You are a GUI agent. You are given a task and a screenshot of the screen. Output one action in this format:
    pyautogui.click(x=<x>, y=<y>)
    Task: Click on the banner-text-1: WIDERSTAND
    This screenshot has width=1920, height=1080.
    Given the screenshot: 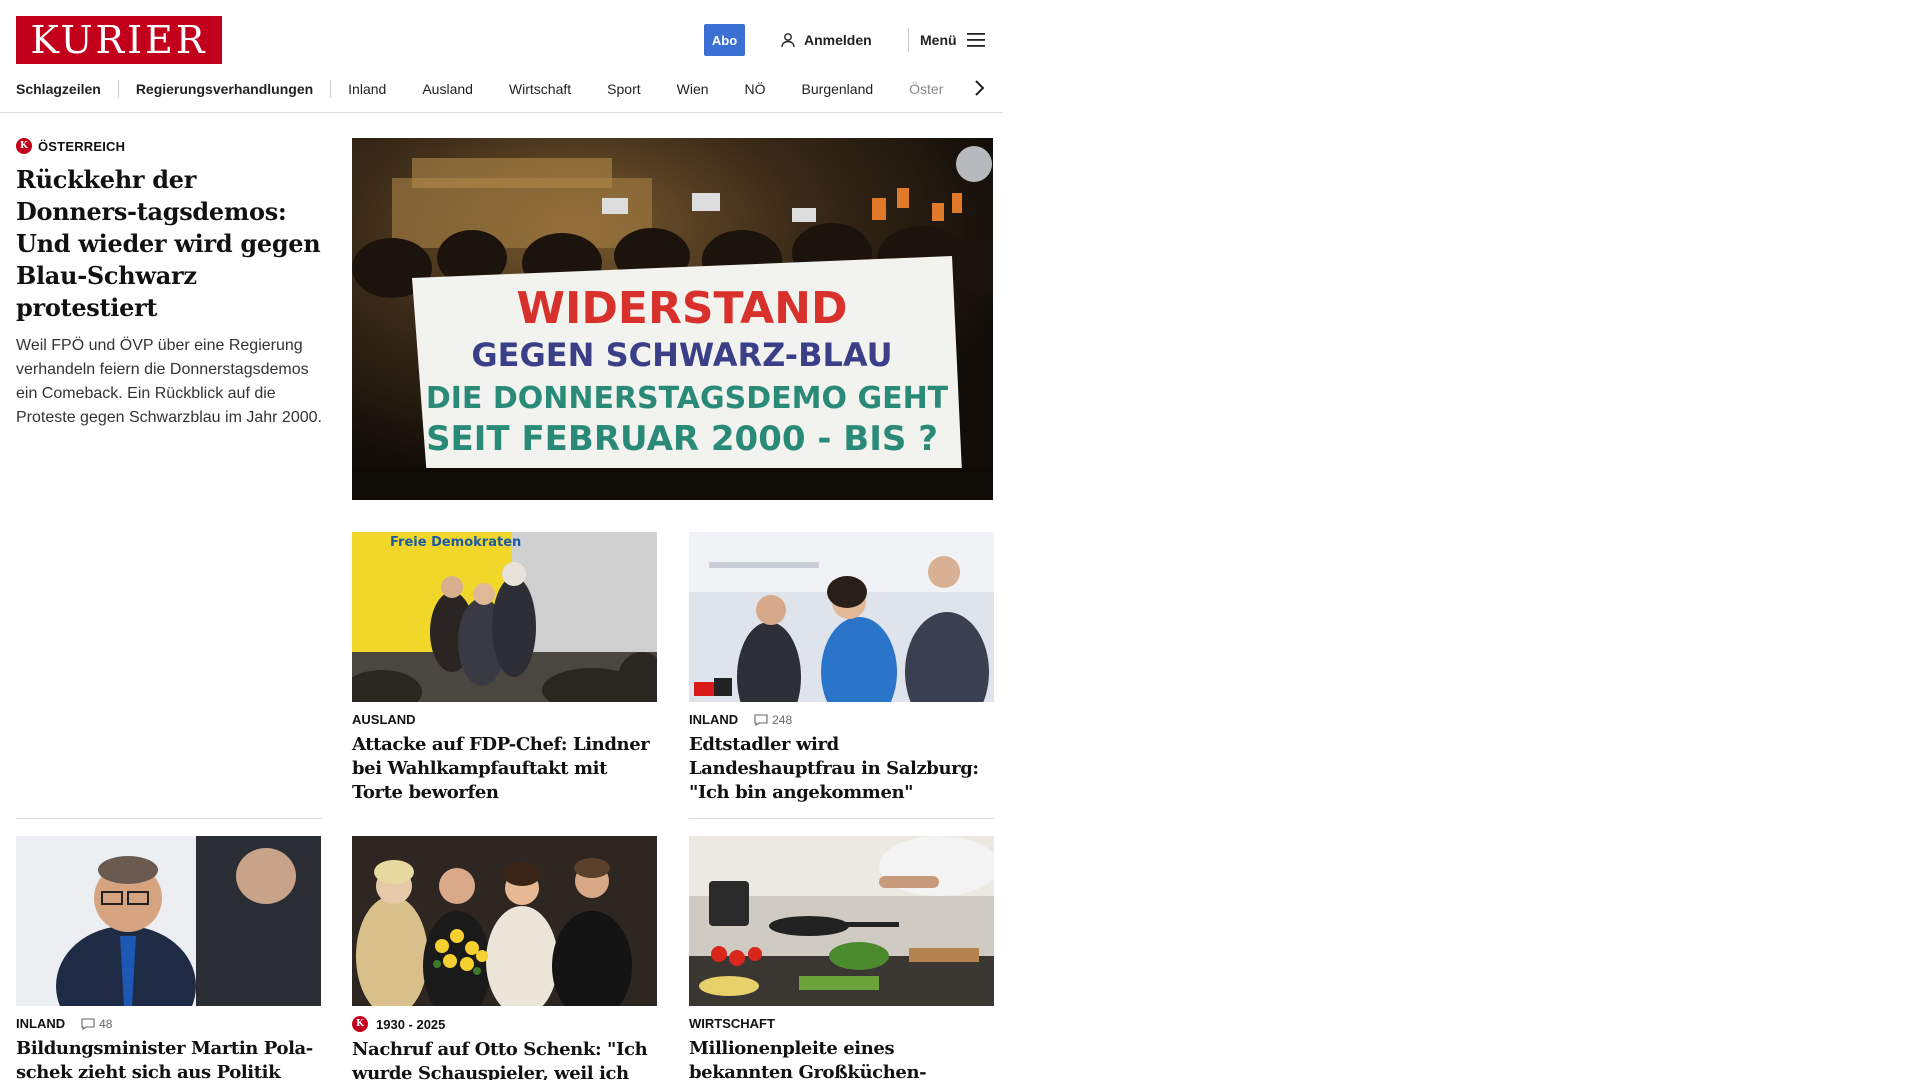 What is the action you would take?
    pyautogui.click(x=681, y=308)
    